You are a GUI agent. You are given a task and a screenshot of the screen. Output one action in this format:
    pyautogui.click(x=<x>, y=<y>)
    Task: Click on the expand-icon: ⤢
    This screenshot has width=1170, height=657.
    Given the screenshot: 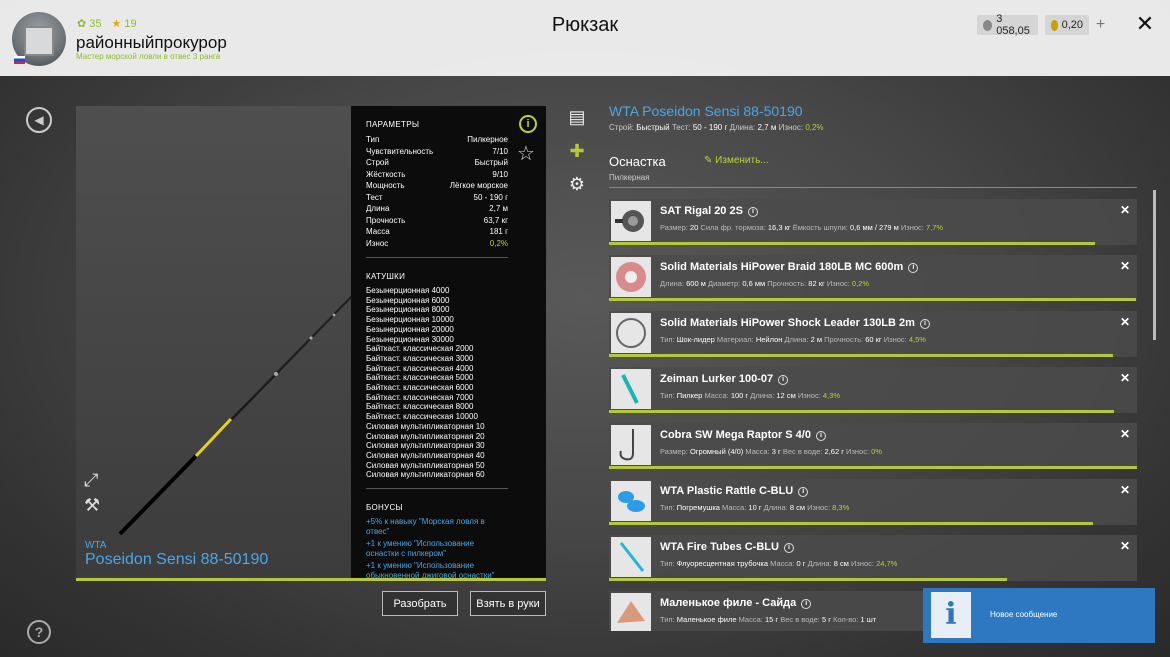 What is the action you would take?
    pyautogui.click(x=94, y=480)
    